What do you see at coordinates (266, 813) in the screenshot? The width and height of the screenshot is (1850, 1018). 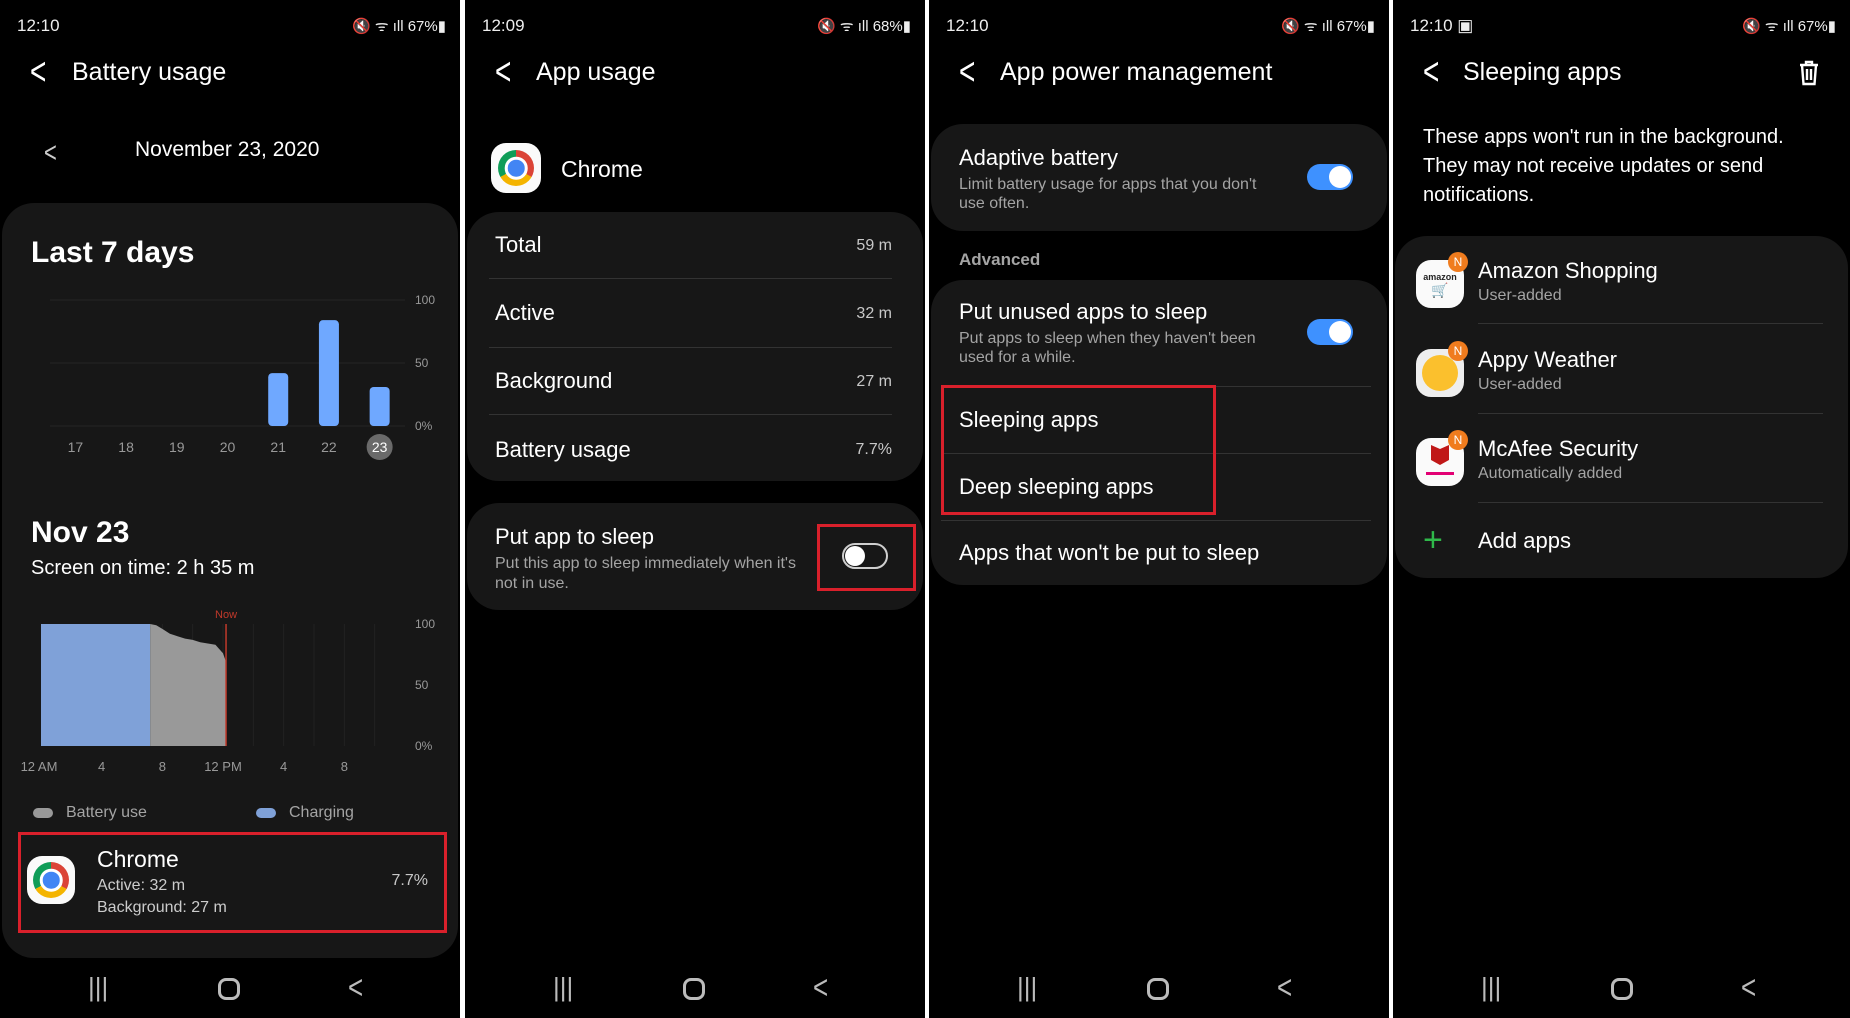 I see `charging-swatch` at bounding box center [266, 813].